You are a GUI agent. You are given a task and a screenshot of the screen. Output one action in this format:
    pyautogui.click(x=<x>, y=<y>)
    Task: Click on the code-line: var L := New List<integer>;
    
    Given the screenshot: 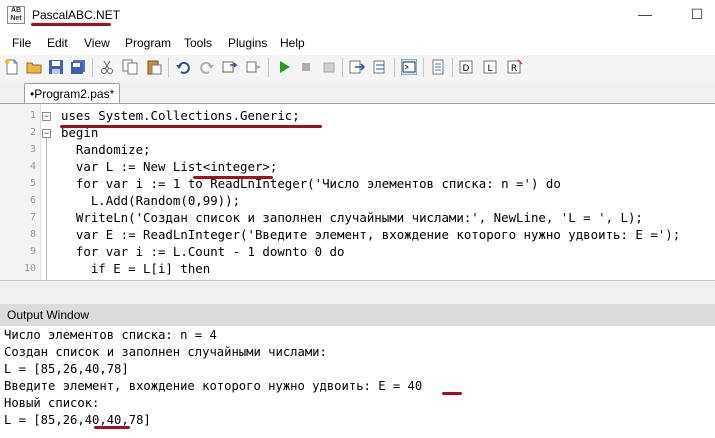 What is the action you would take?
    pyautogui.click(x=169, y=166)
    